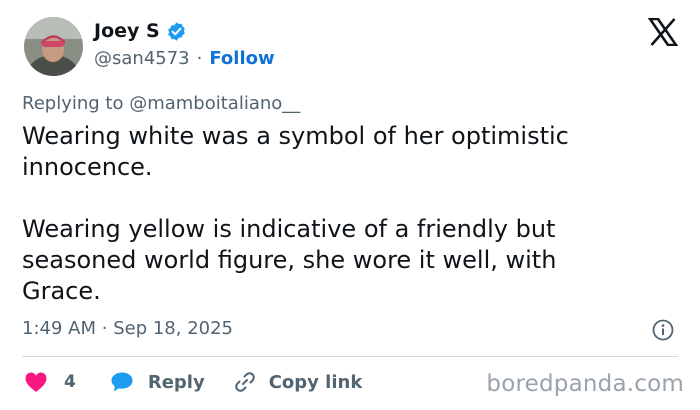 This screenshot has width=700, height=410. What do you see at coordinates (244, 382) in the screenshot?
I see `link-icon` at bounding box center [244, 382].